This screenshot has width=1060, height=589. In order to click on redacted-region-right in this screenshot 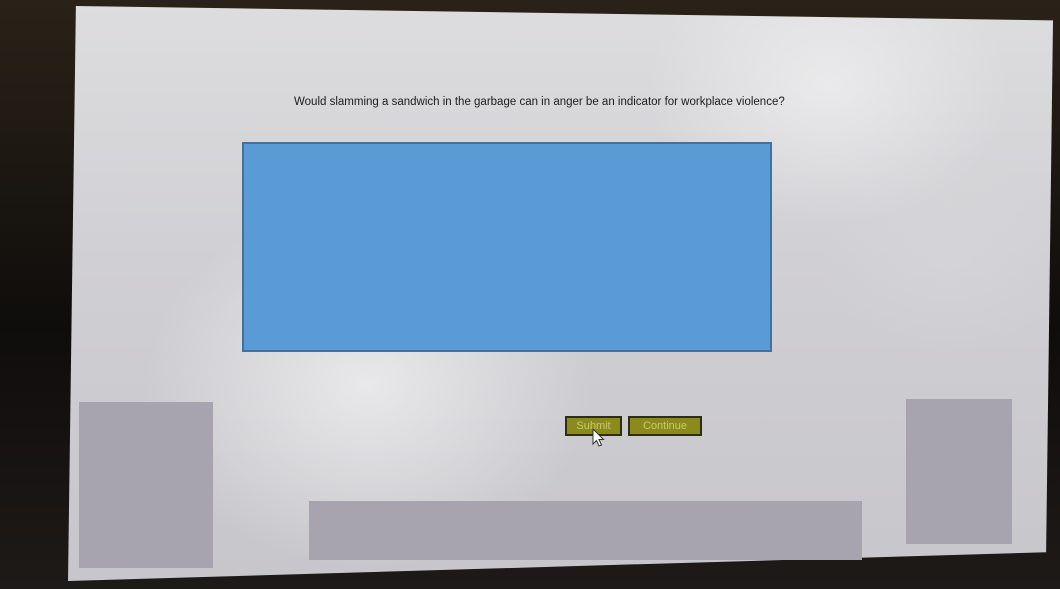, I will do `click(959, 471)`.